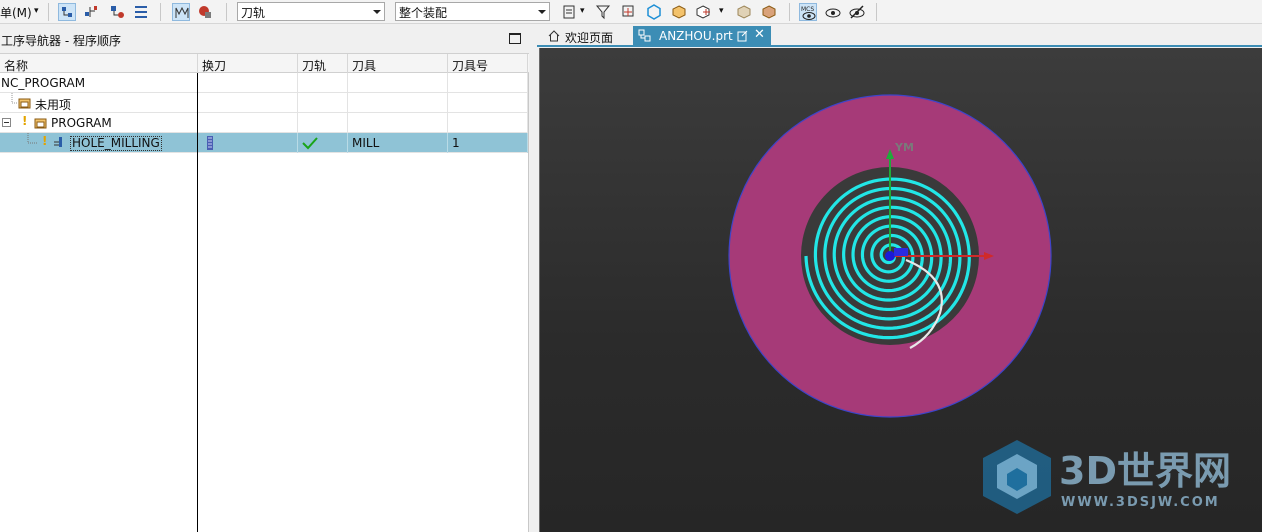 This screenshot has height=532, width=1262. What do you see at coordinates (99, 83) in the screenshot?
I see `row-name-nc-program: NC_PROGRAM` at bounding box center [99, 83].